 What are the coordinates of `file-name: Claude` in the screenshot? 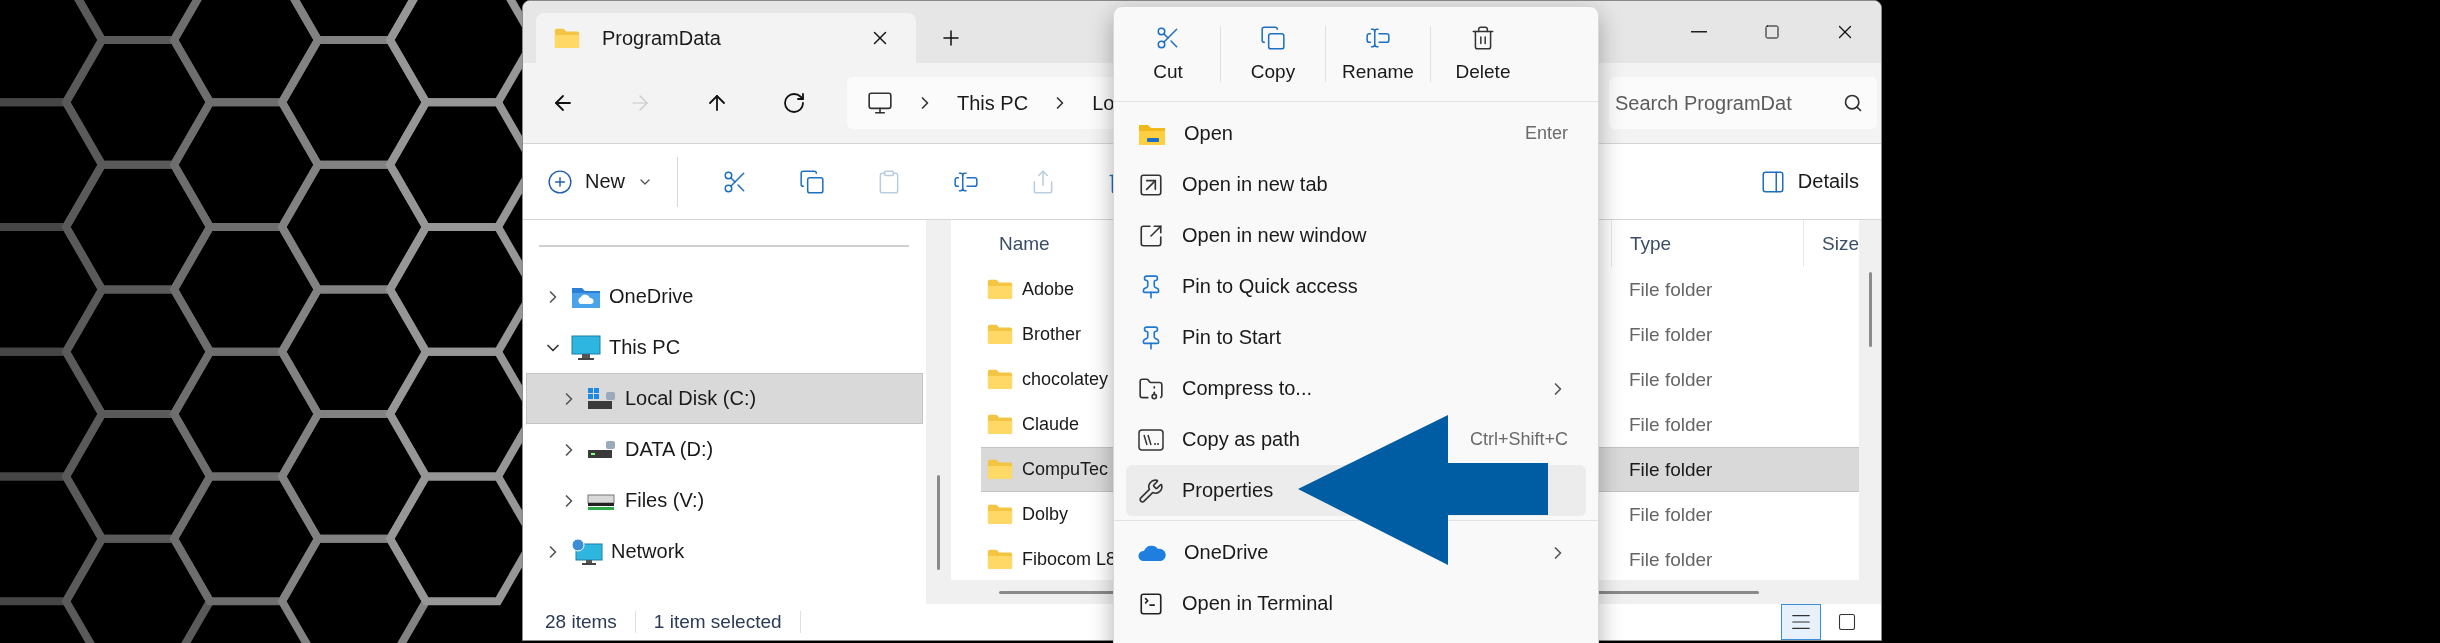 It's located at (1051, 424).